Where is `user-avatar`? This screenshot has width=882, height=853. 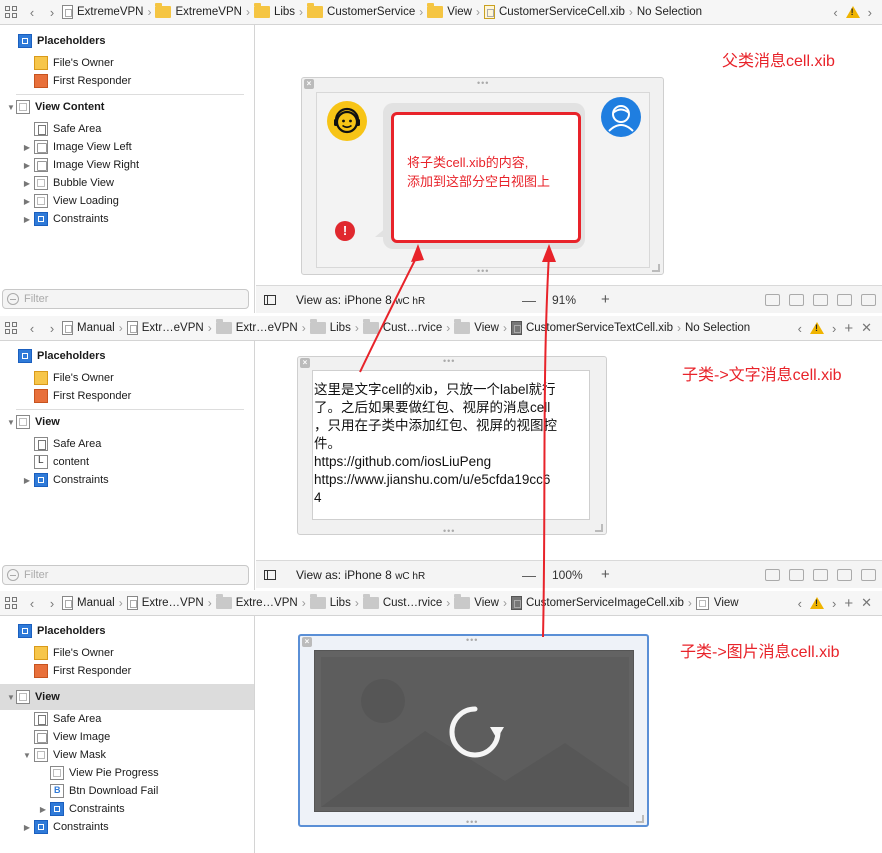 user-avatar is located at coordinates (621, 117).